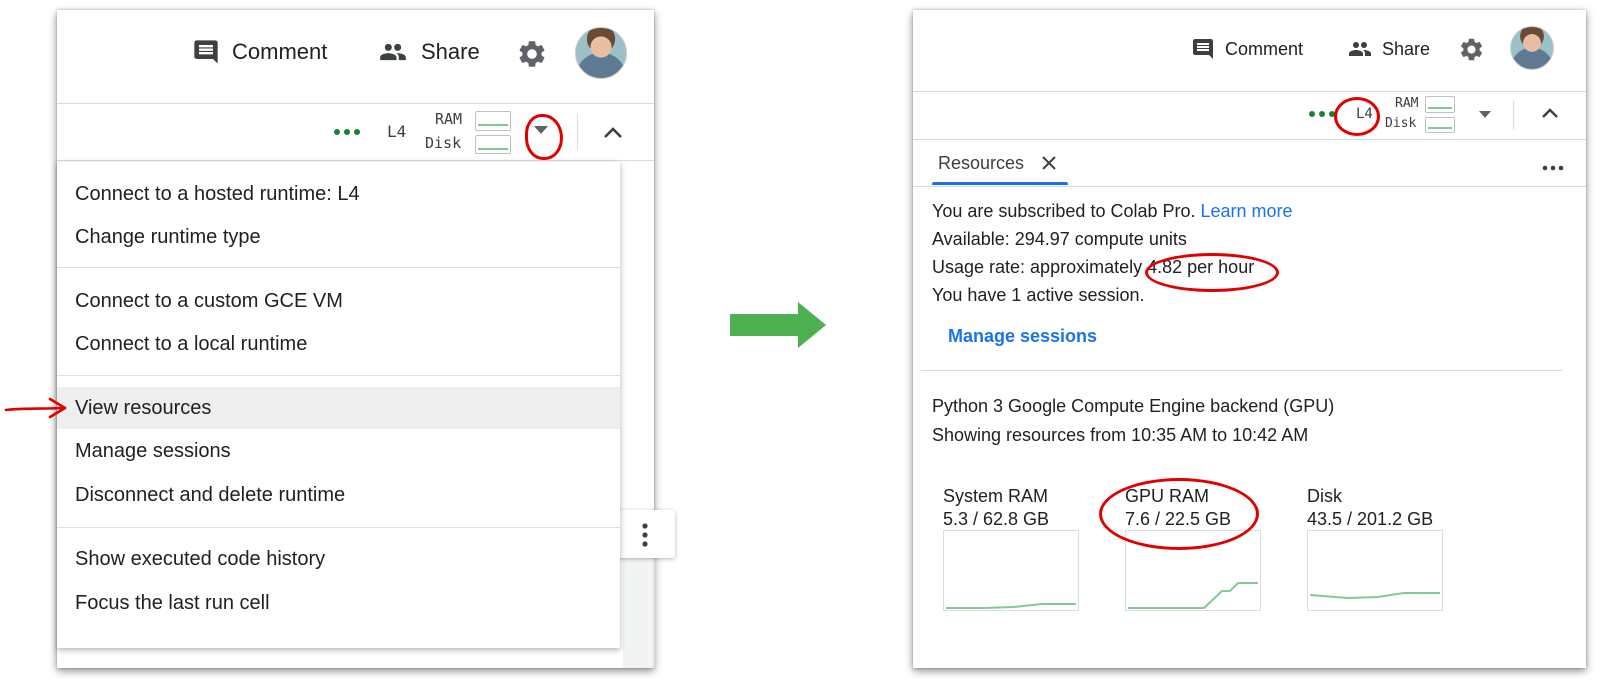 The width and height of the screenshot is (1600, 687). I want to click on menu-item-connect-hosted: Connect to a hosted runtime: L4, so click(338, 194).